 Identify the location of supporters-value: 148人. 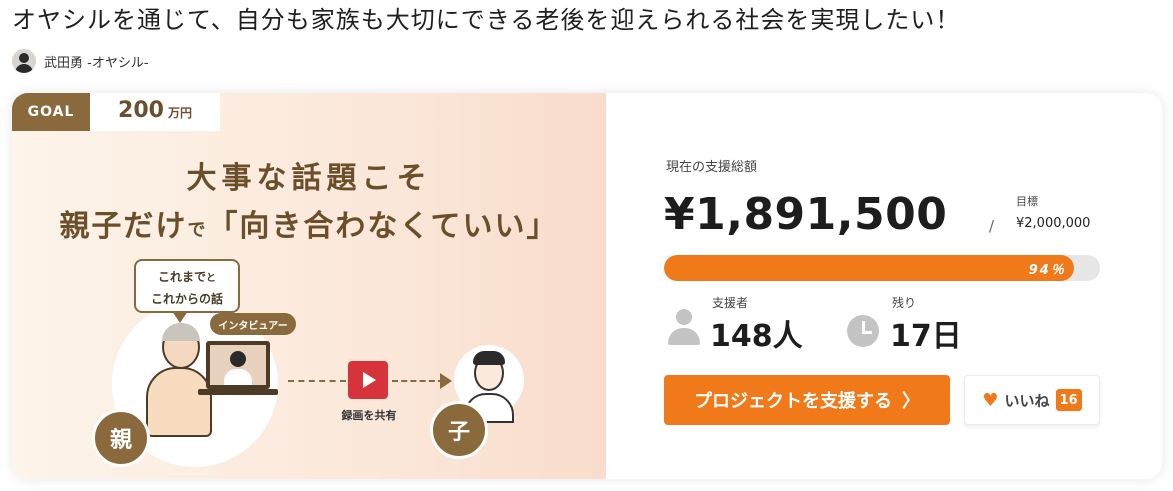
(756, 336).